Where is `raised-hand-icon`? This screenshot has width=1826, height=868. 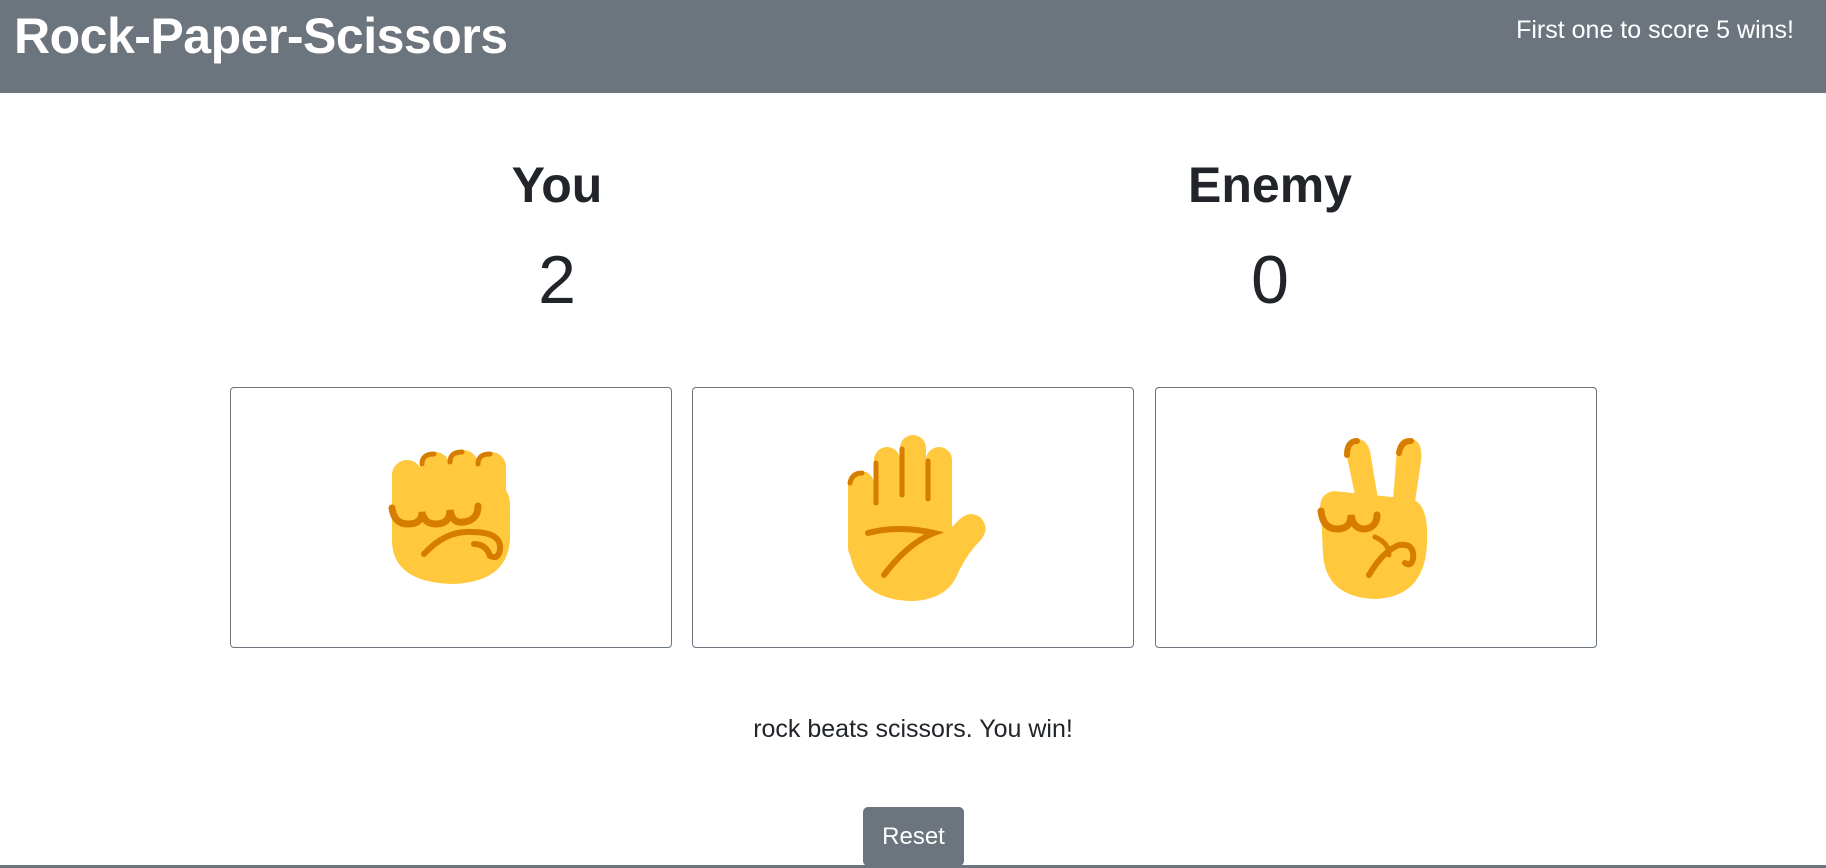
raised-hand-icon is located at coordinates (913, 518).